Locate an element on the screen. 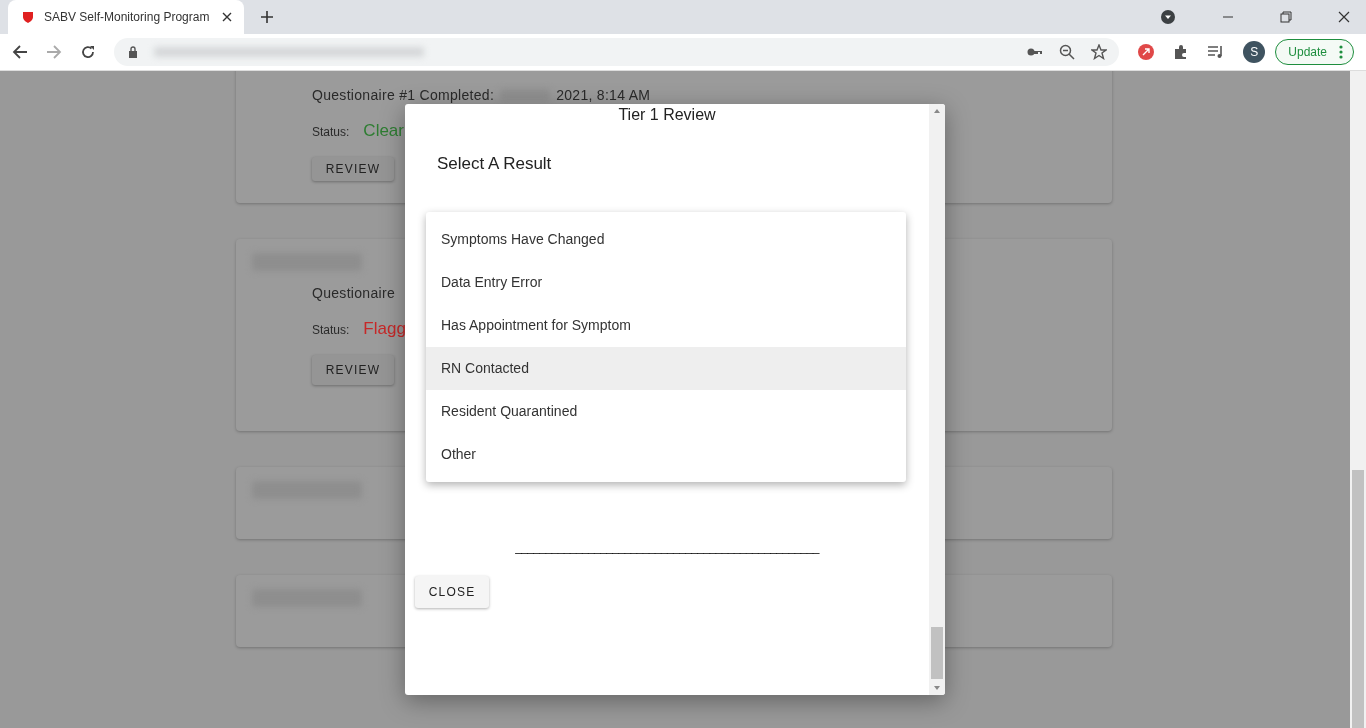 This screenshot has height=728, width=1366. key-icon is located at coordinates (1035, 52).